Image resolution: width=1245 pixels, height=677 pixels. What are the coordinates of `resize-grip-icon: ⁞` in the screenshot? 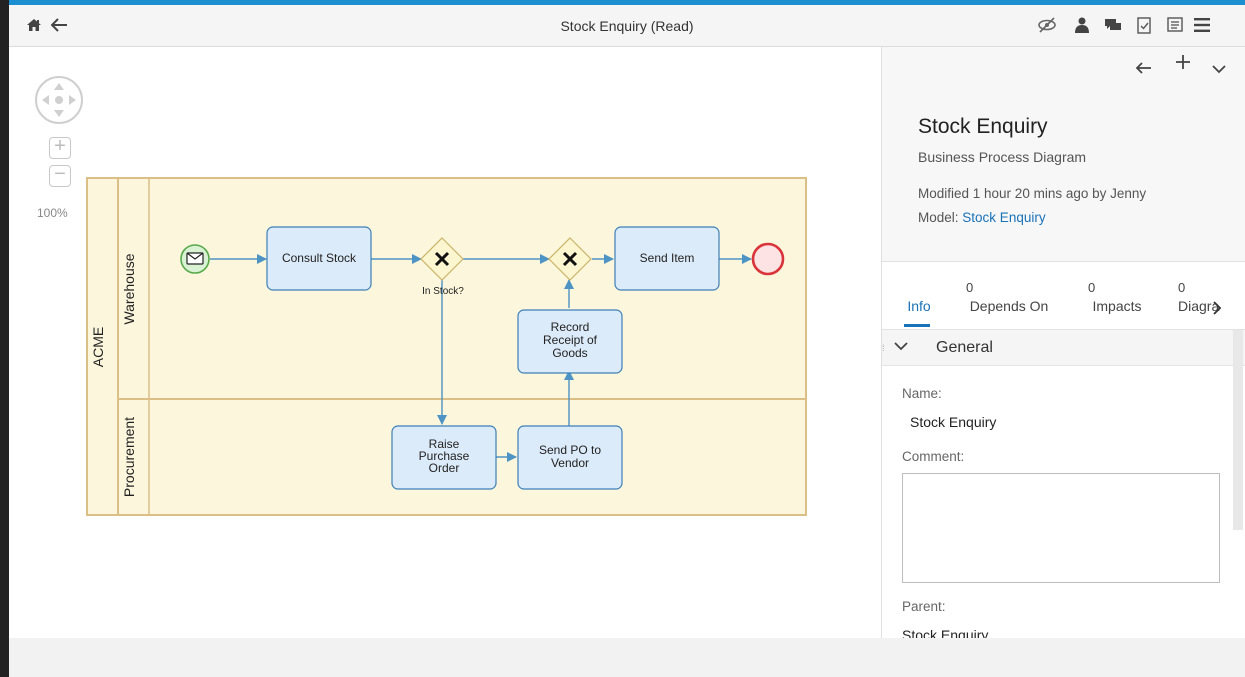 It's located at (883, 348).